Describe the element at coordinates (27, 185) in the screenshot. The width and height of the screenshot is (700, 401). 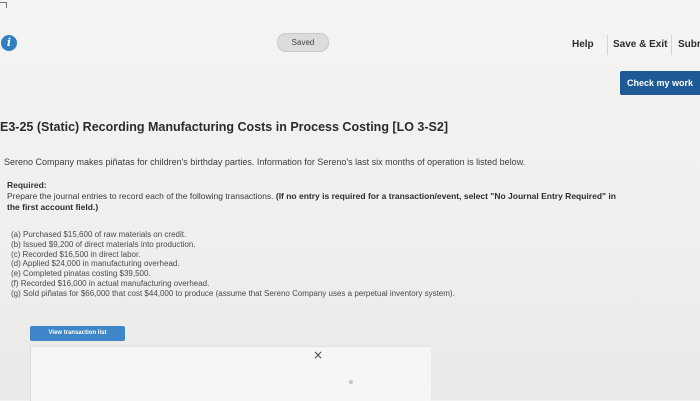
I see `required-label: Required:` at that location.